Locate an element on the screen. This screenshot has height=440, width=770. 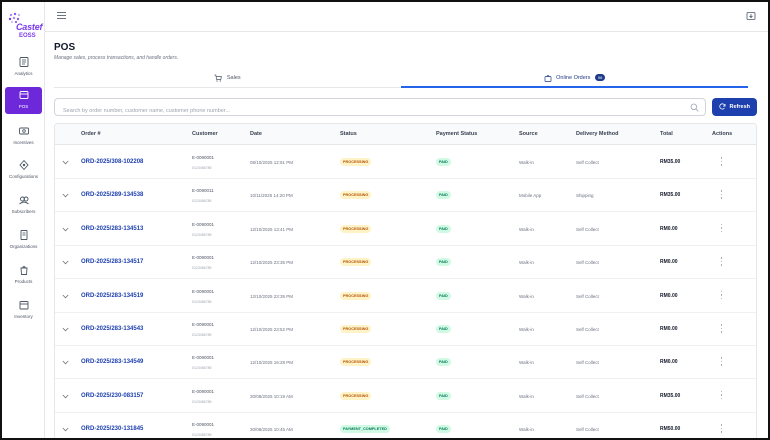
hamburger-menu-icon is located at coordinates (61, 16).